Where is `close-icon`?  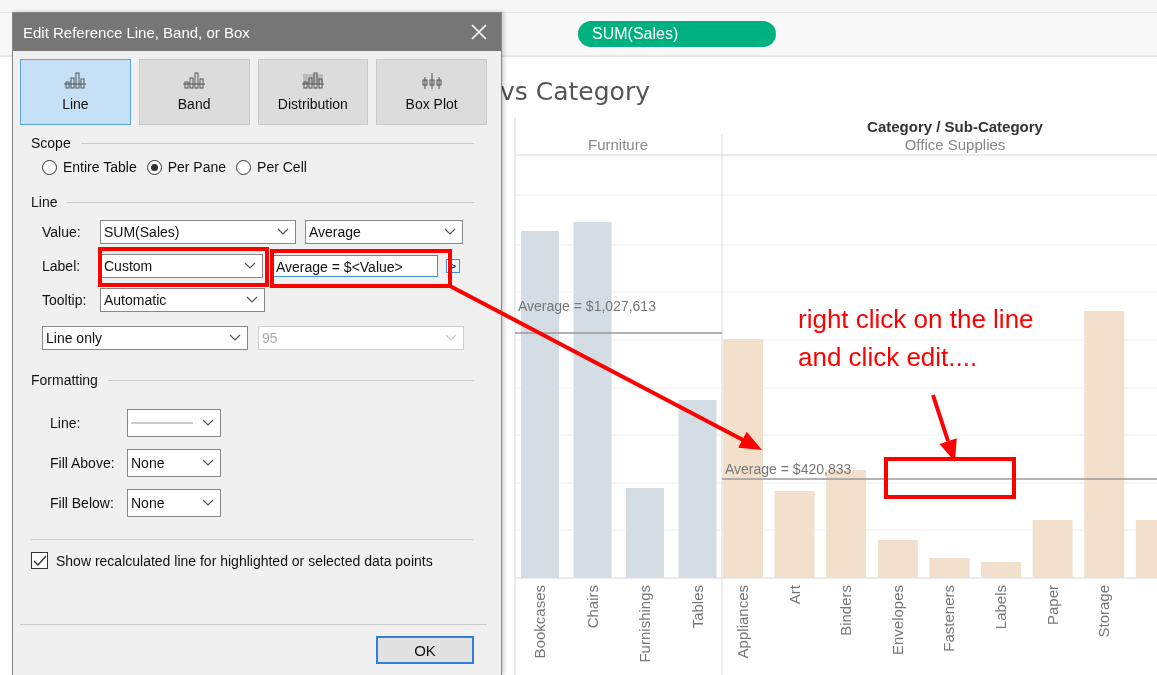 close-icon is located at coordinates (479, 32).